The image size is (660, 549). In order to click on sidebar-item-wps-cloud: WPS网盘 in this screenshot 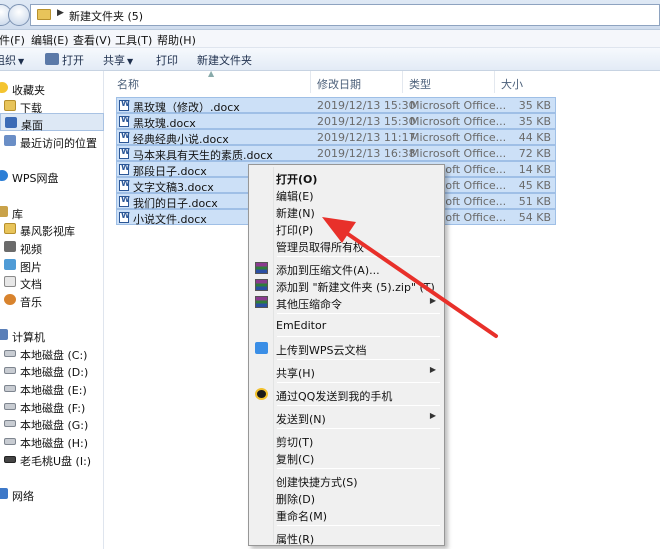, I will do `click(52, 176)`.